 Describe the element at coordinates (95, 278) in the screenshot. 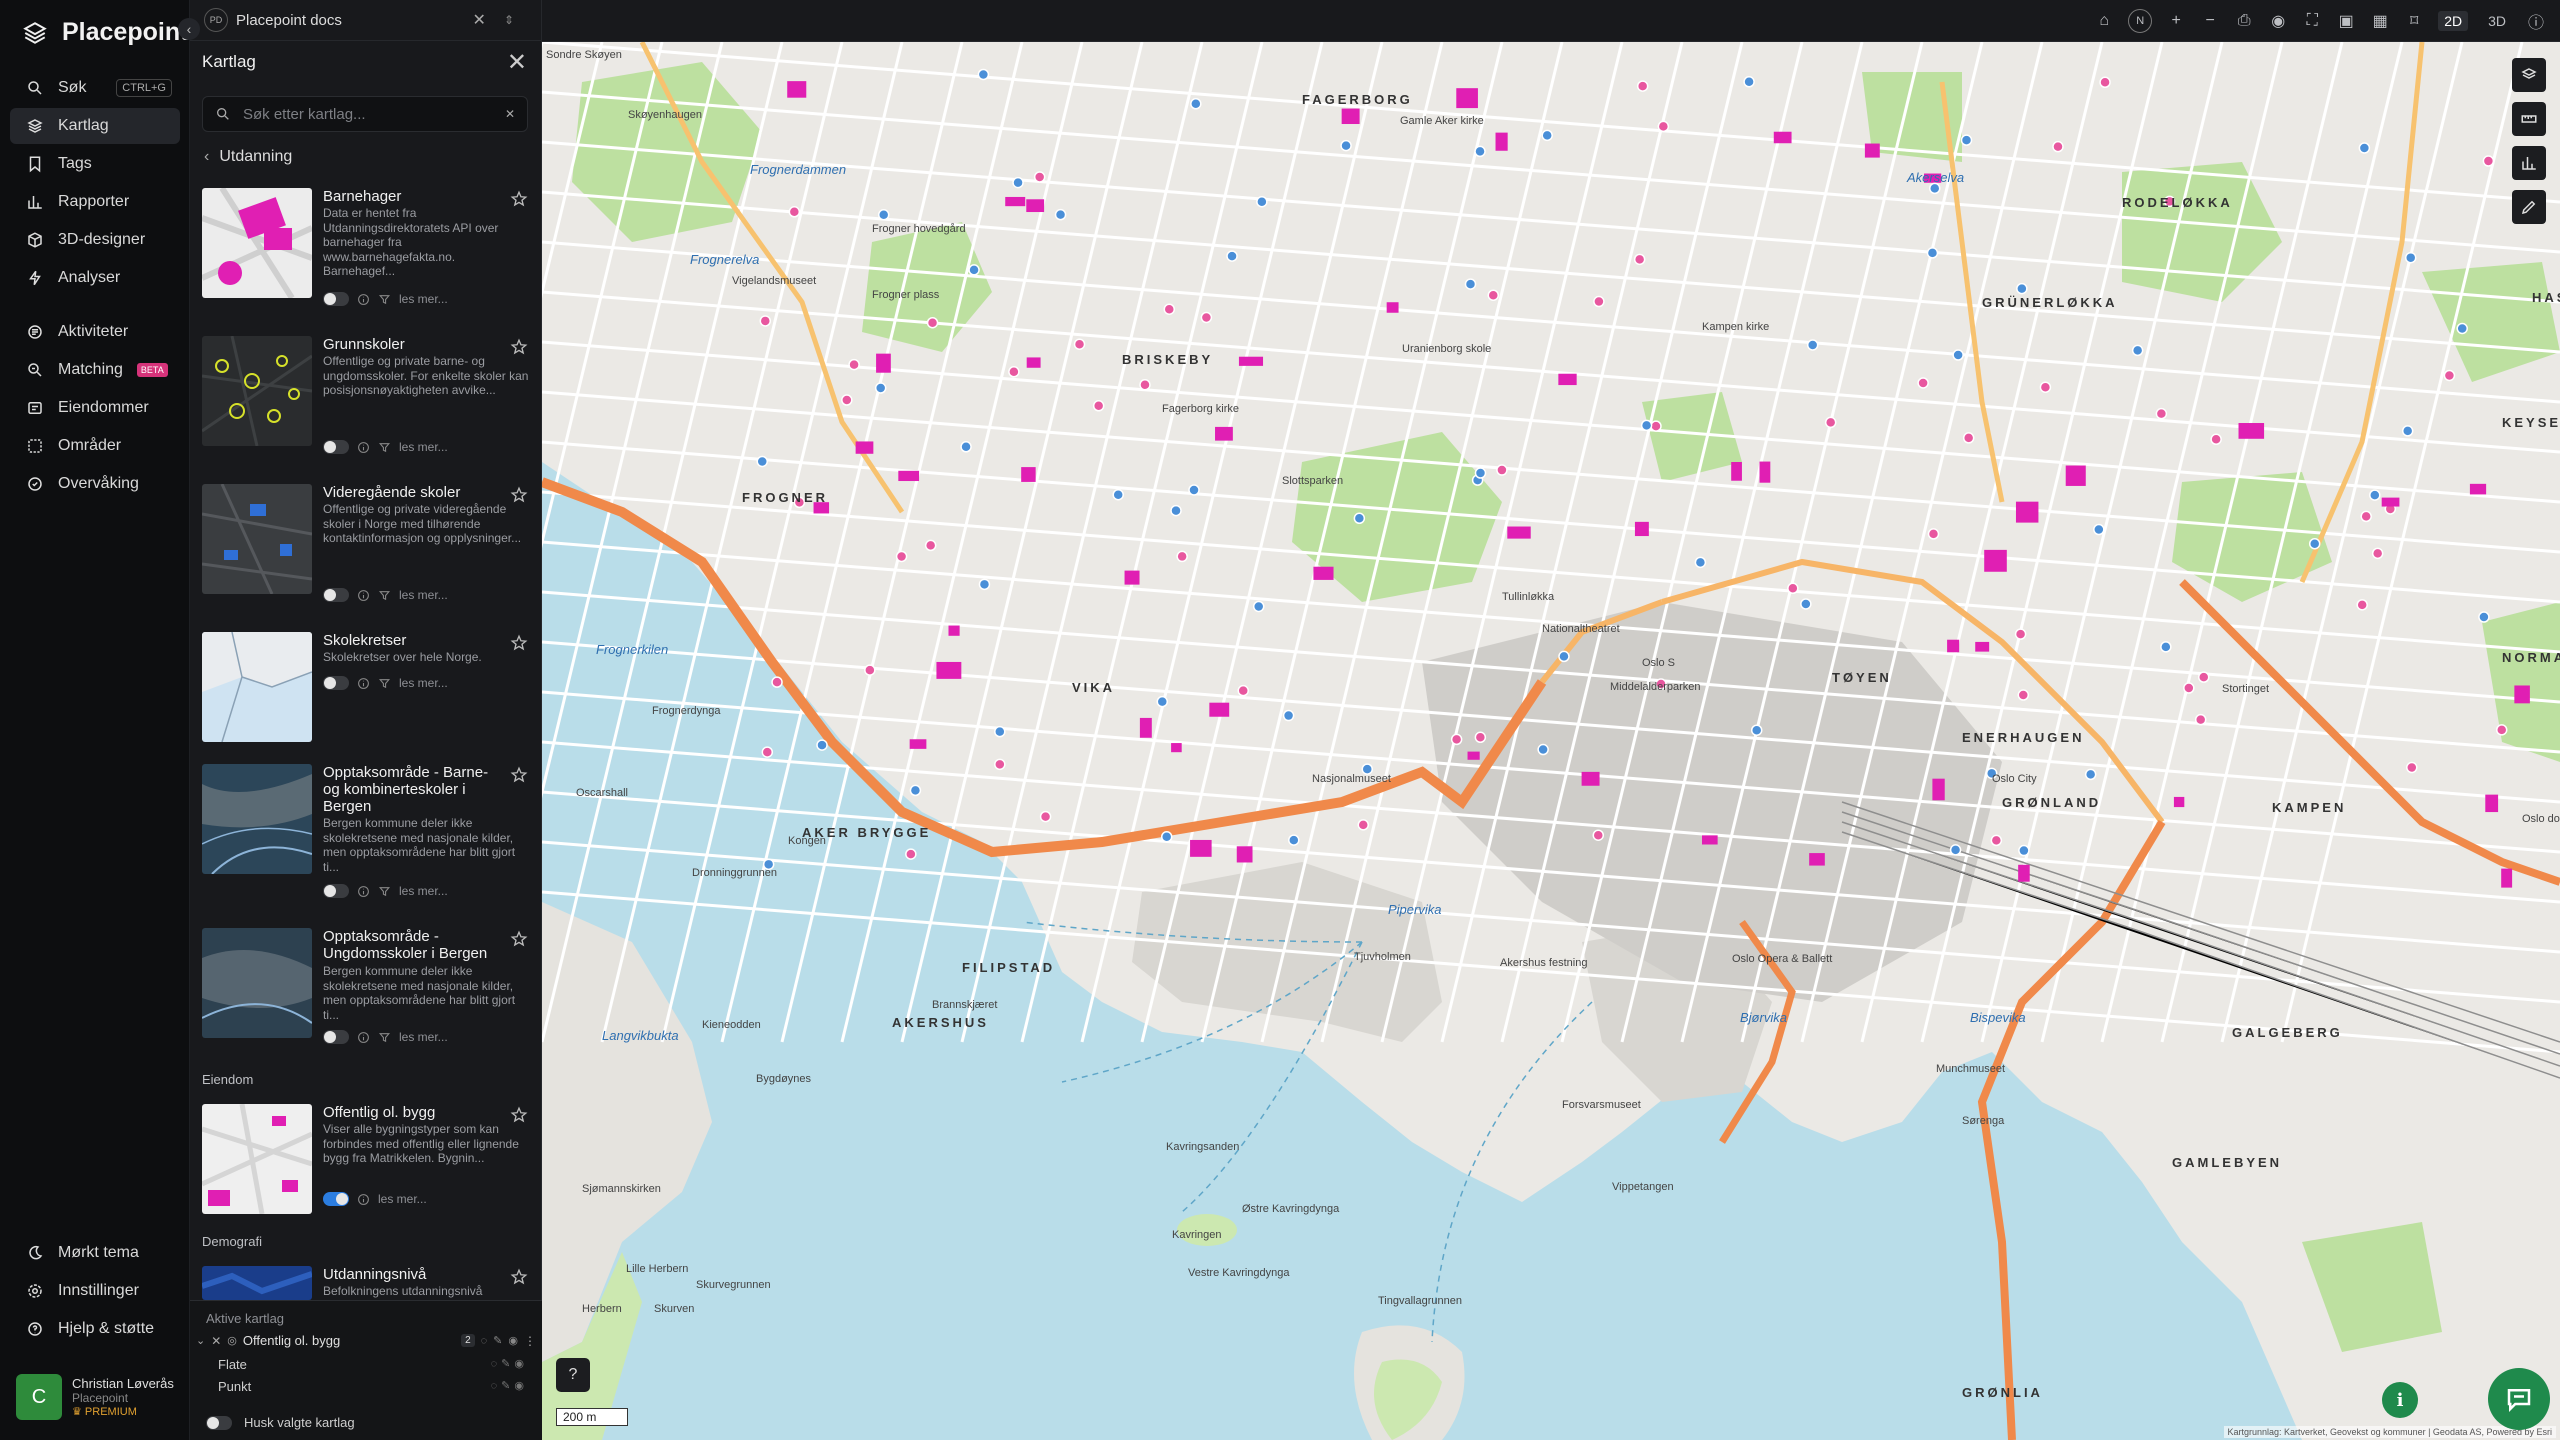

I see `nav-item-analyser: Analyser` at that location.